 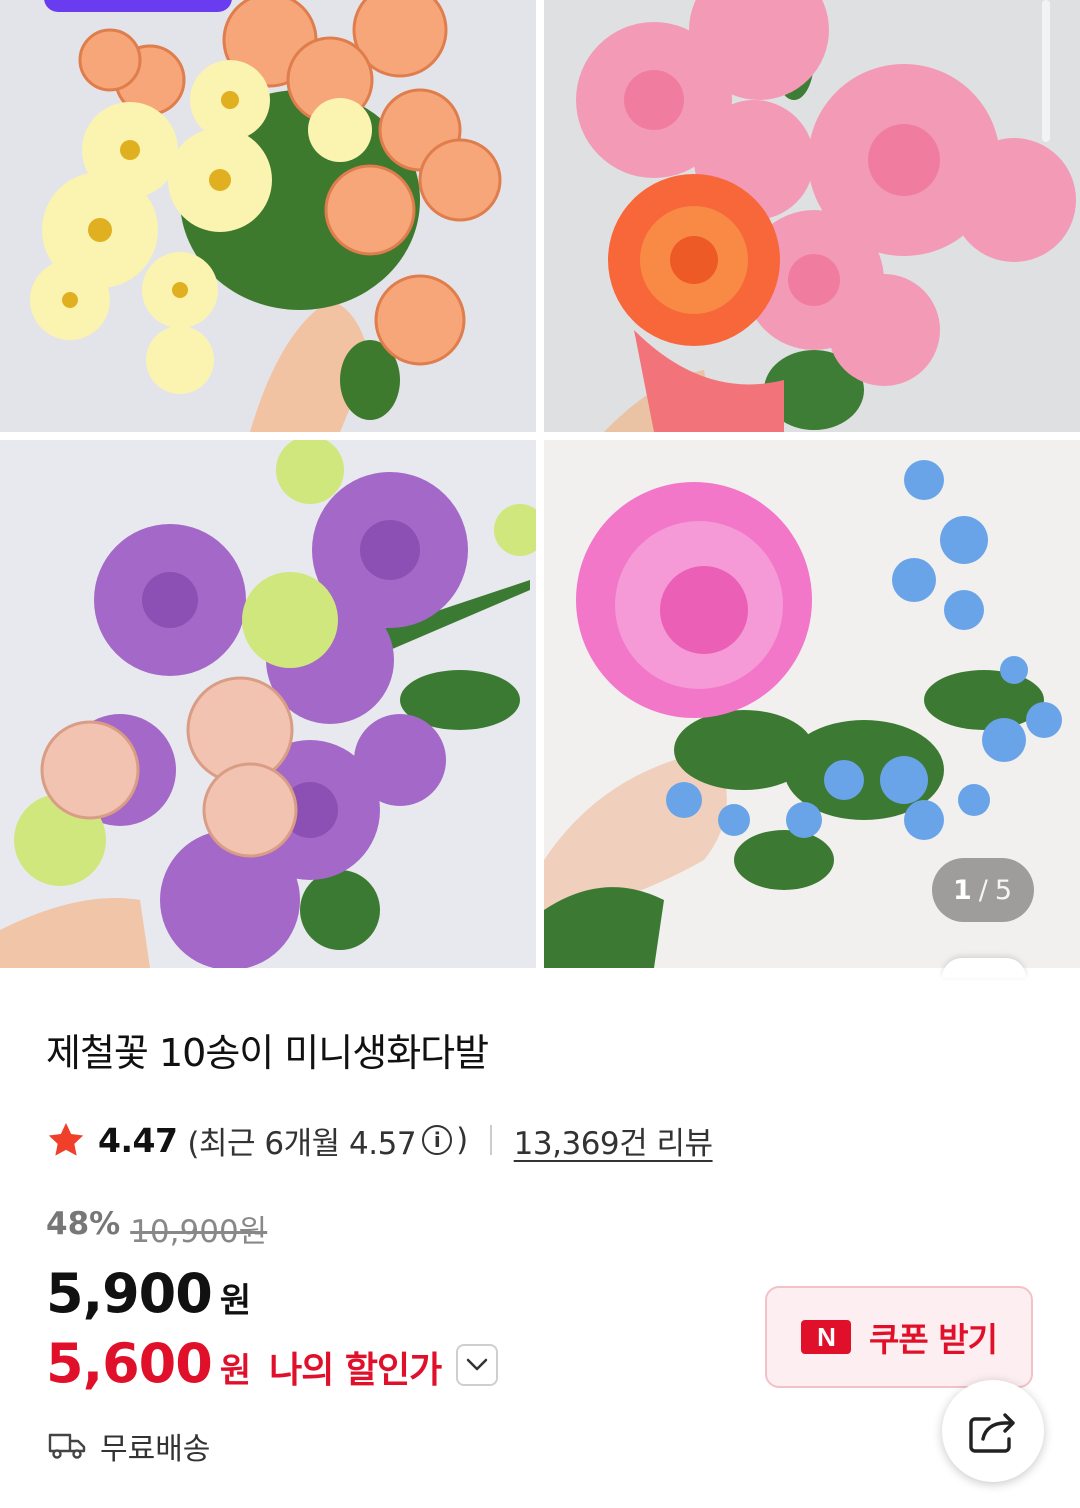 I want to click on my-price-label: 나의 할인가, so click(x=355, y=1370).